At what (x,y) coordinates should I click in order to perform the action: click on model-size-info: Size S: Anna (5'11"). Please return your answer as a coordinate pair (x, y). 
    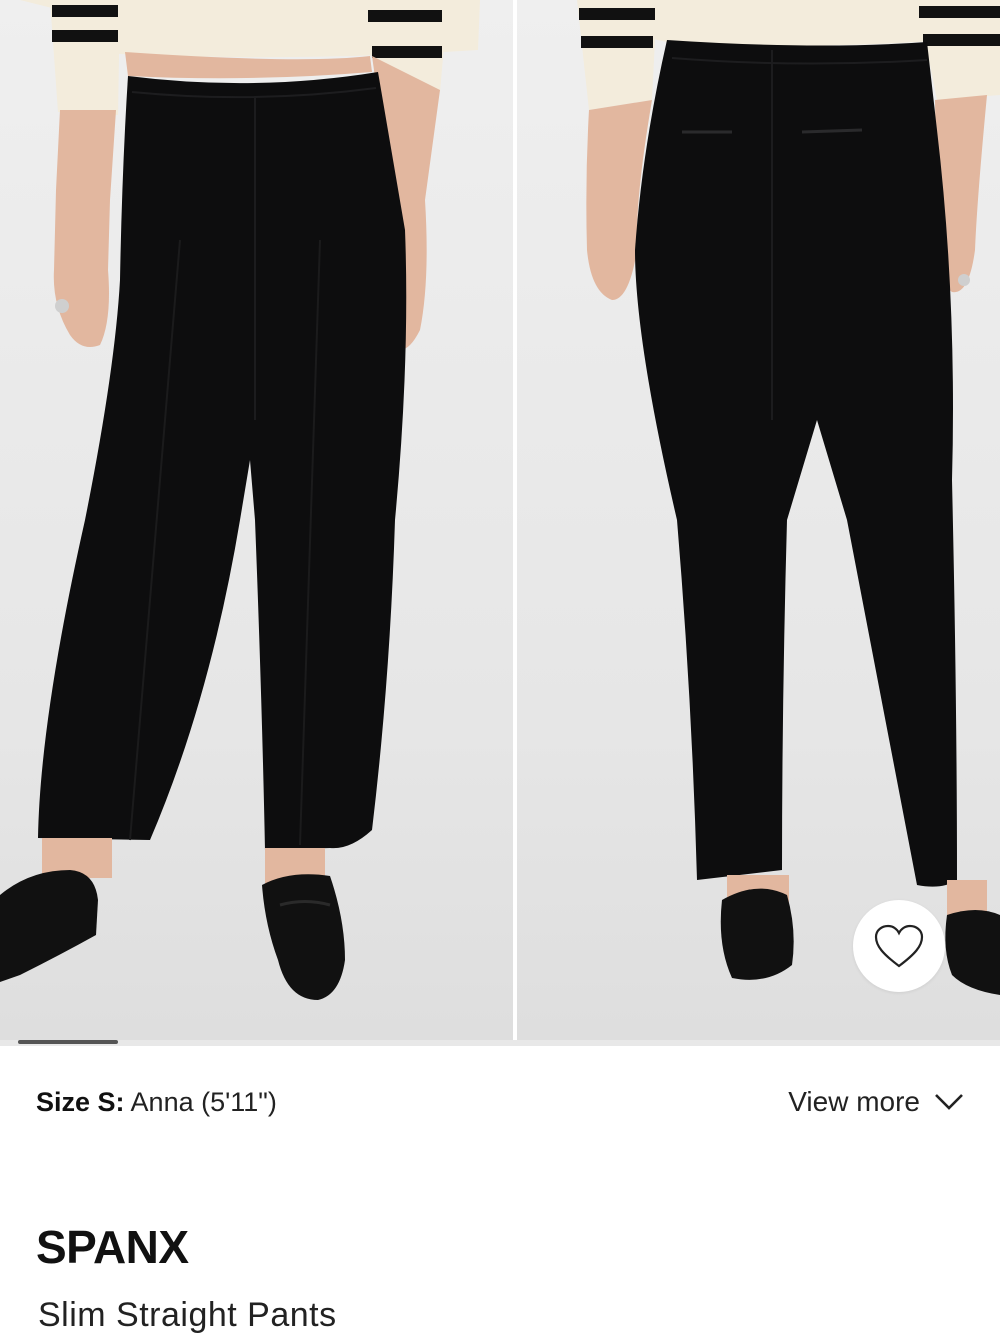
    Looking at the image, I should click on (156, 1102).